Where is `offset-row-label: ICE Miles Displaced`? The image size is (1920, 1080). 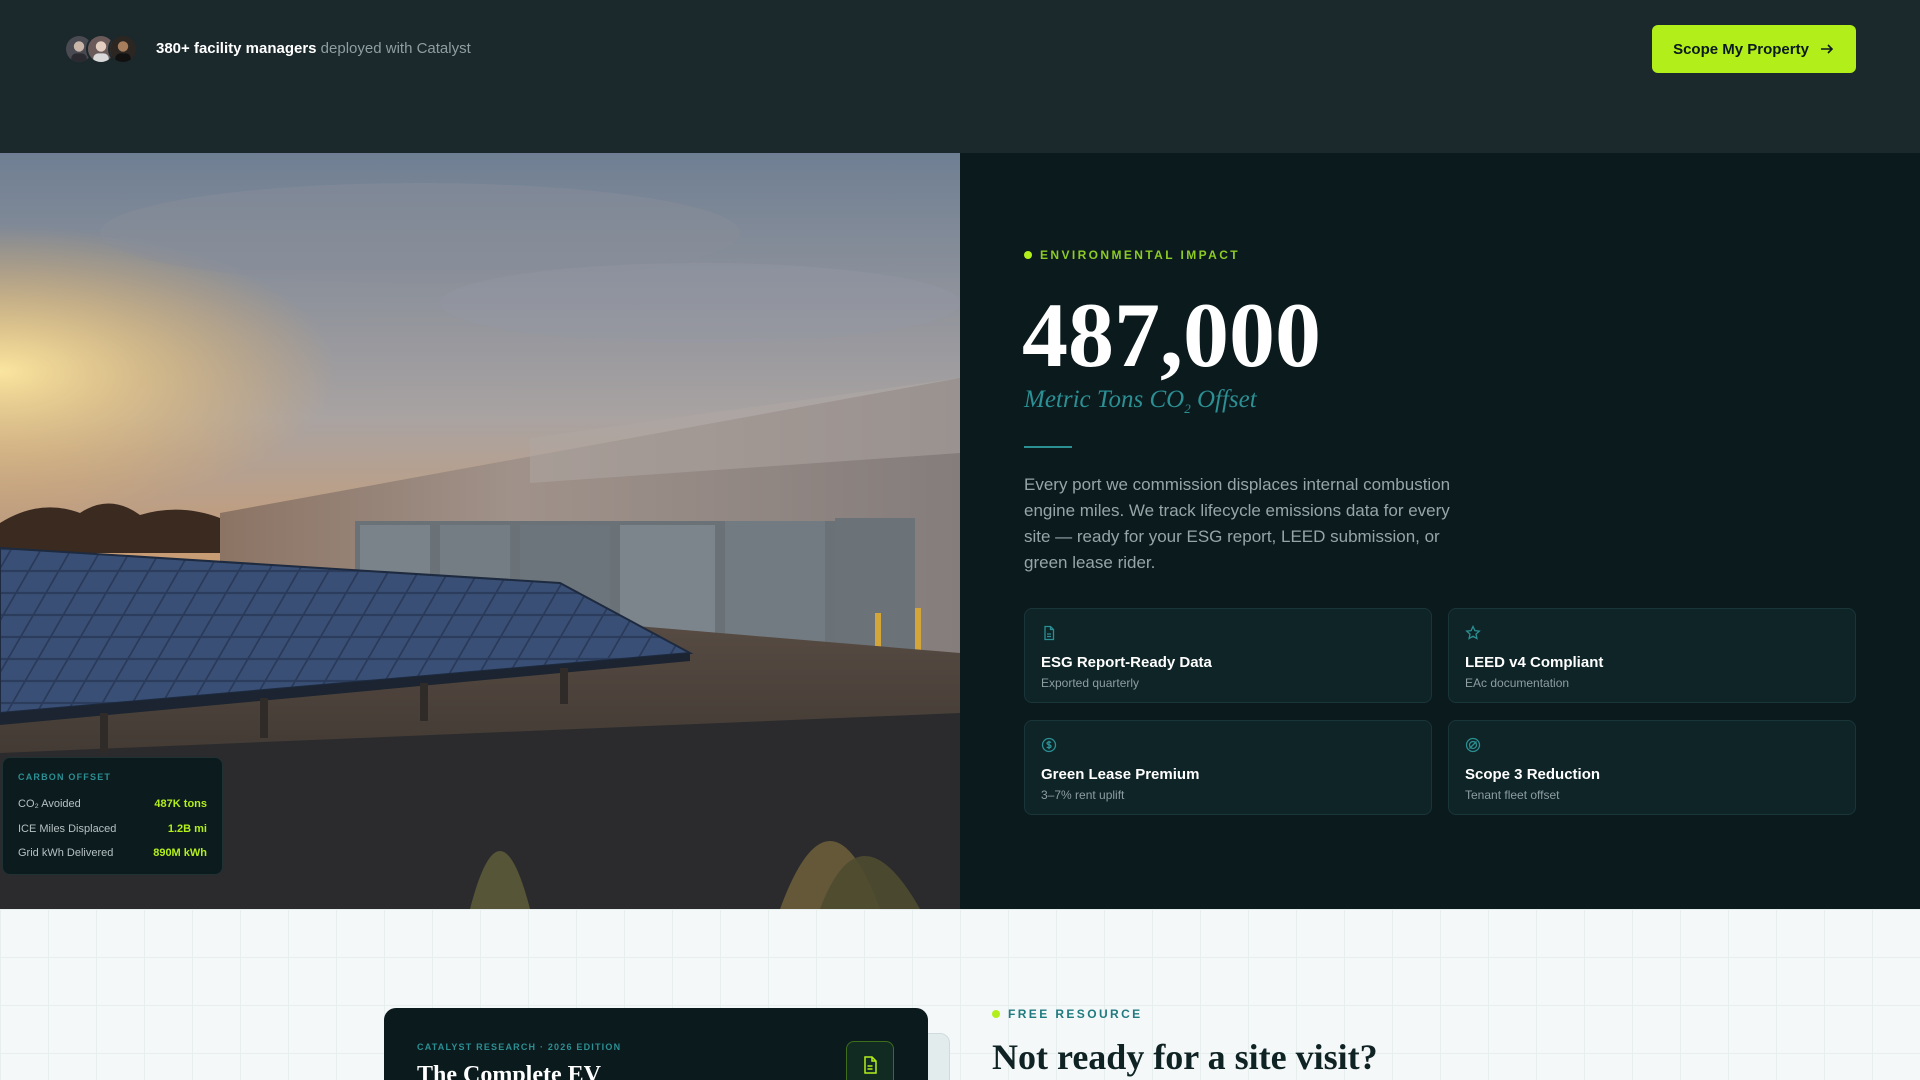
offset-row-label: ICE Miles Displaced is located at coordinates (67, 828).